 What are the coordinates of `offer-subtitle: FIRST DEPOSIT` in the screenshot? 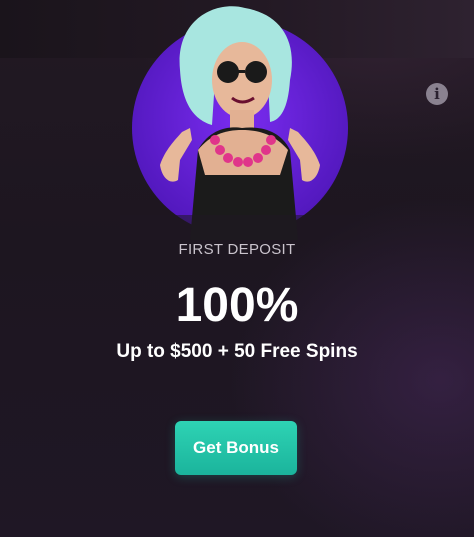 It's located at (237, 249).